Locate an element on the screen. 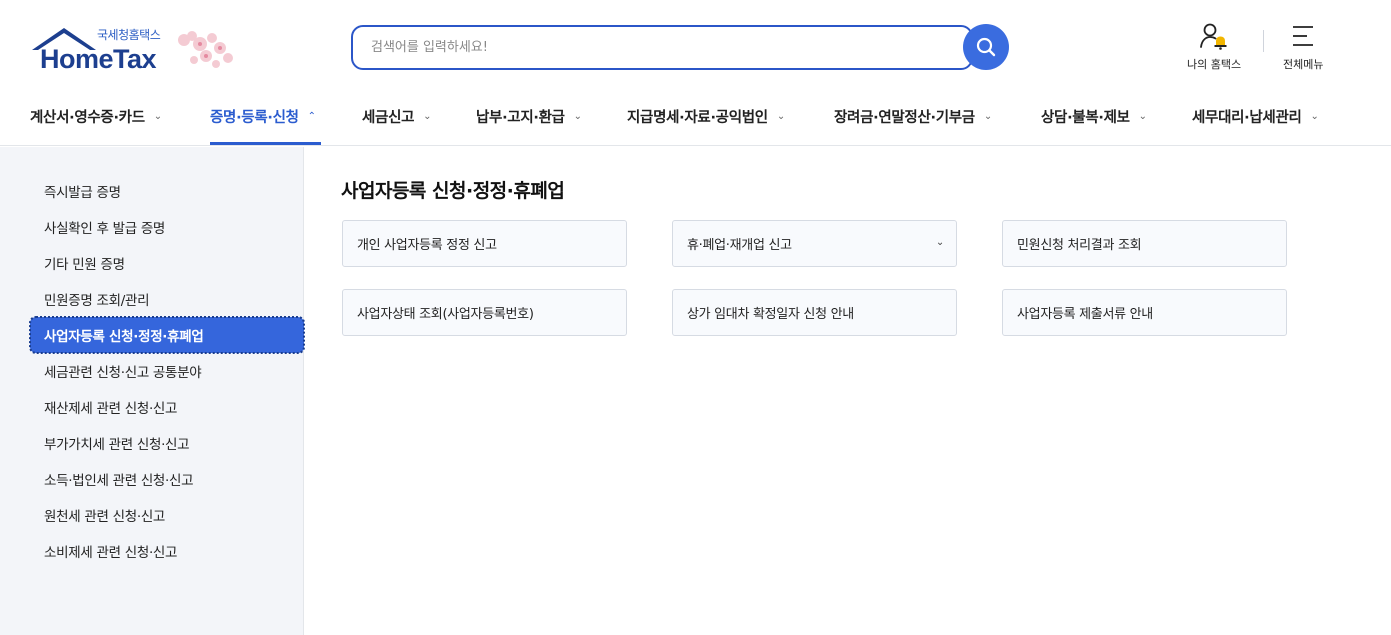 This screenshot has height=635, width=1391. all-menu-label: 전체메뉴 is located at coordinates (1303, 64).